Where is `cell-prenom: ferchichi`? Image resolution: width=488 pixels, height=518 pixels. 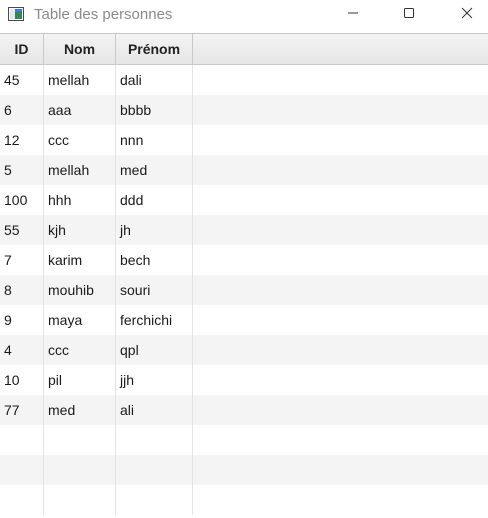 cell-prenom: ferchichi is located at coordinates (154, 320).